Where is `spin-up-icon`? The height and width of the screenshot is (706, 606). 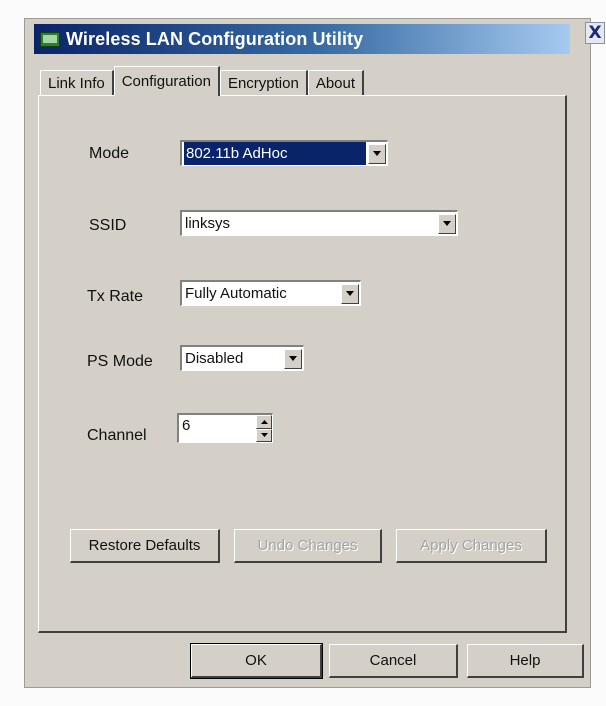 spin-up-icon is located at coordinates (264, 422).